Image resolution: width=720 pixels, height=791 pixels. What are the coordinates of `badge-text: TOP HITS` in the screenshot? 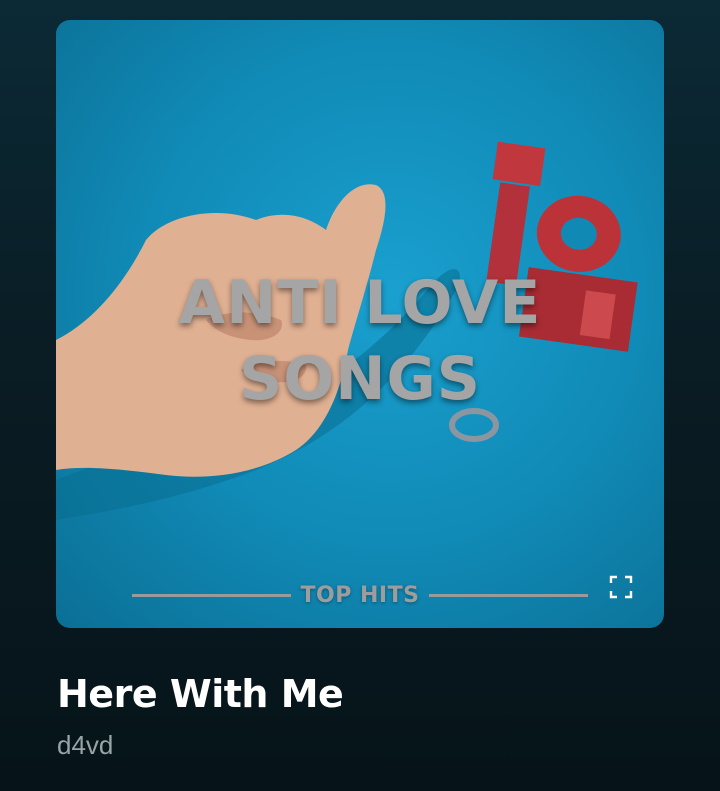 It's located at (360, 595).